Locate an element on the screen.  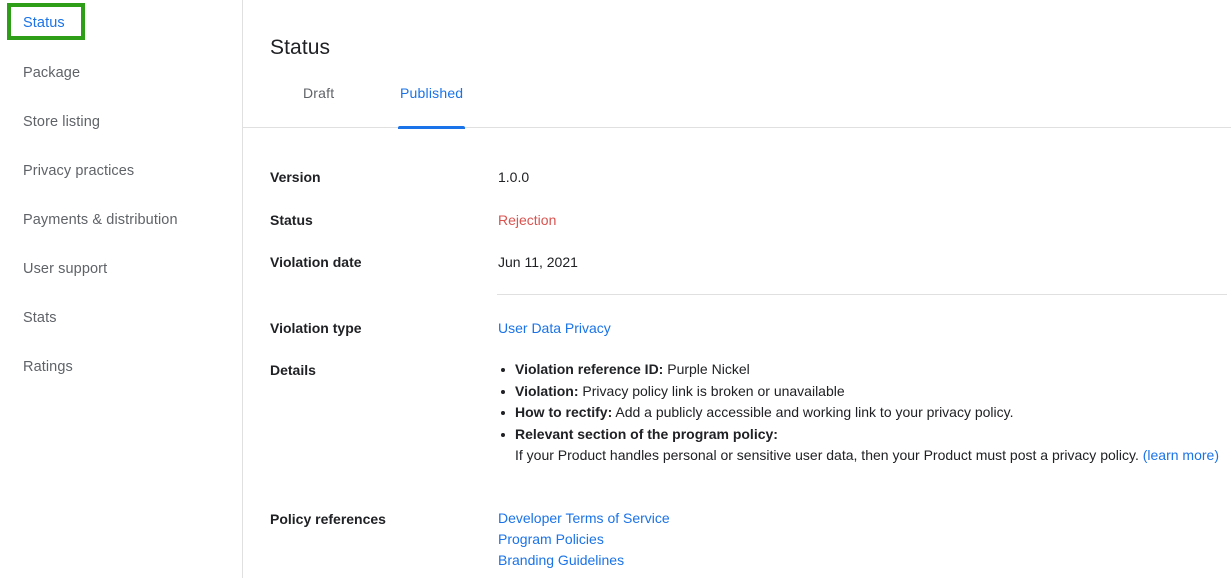
sidebar-item-stats: Stats is located at coordinates (40, 318).